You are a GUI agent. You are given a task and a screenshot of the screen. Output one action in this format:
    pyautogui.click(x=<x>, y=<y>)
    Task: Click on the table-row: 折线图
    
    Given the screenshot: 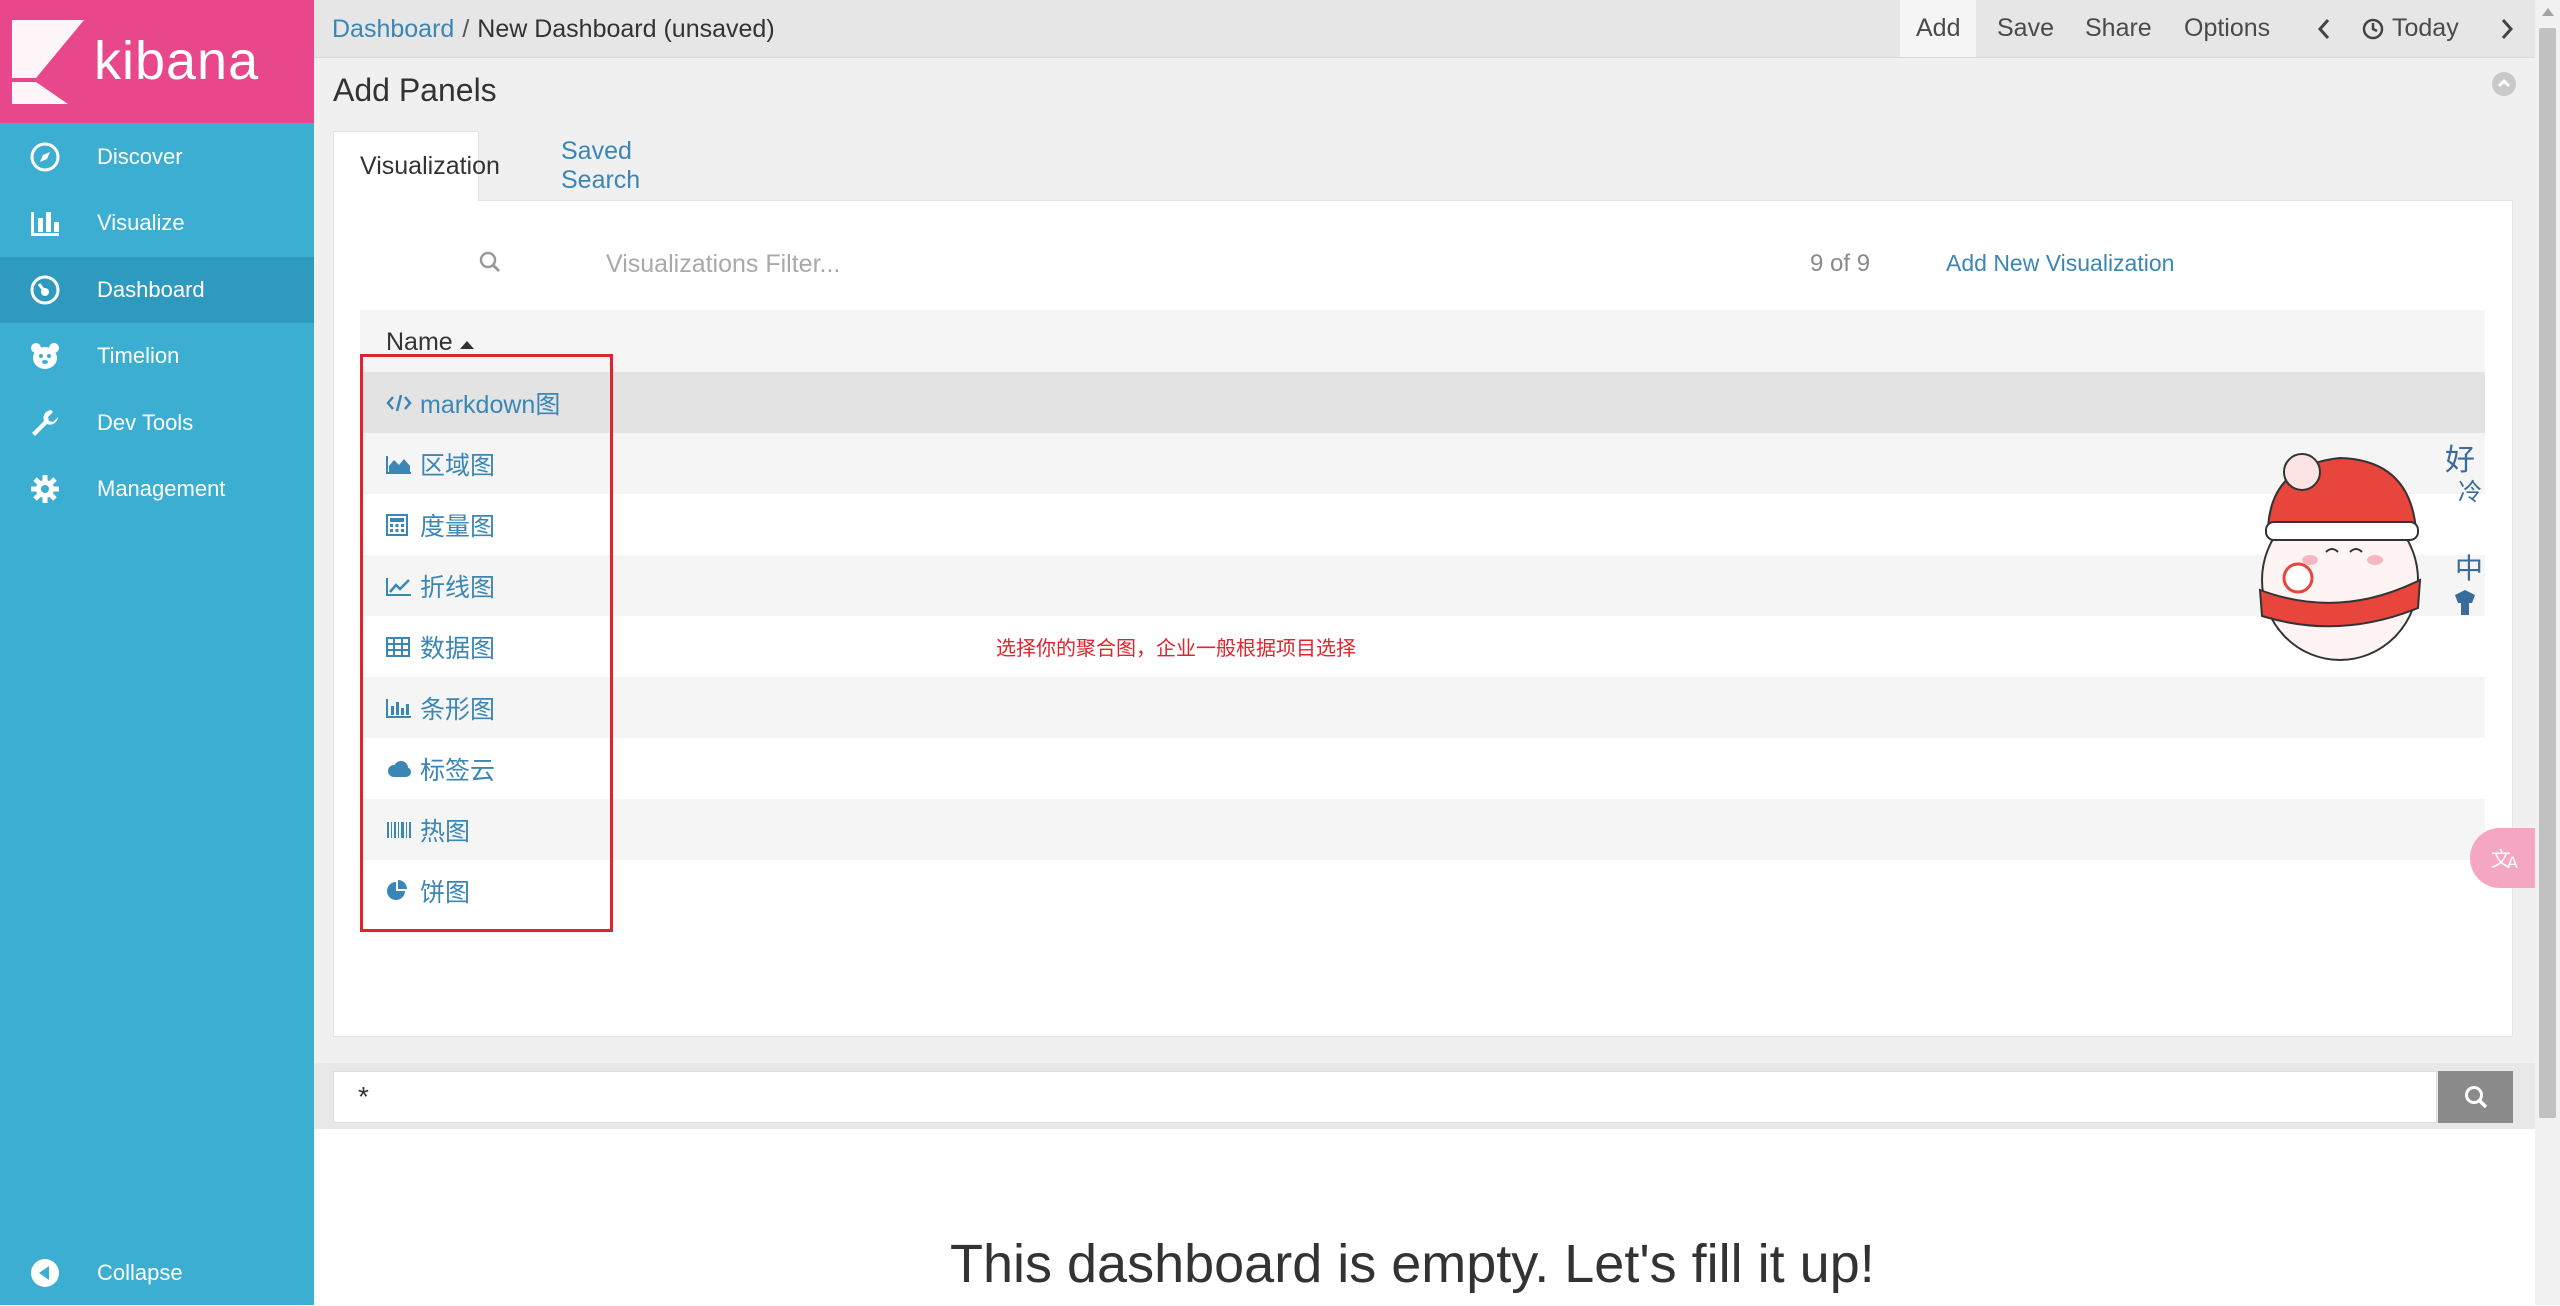 What is the action you would take?
    pyautogui.click(x=1422, y=585)
    